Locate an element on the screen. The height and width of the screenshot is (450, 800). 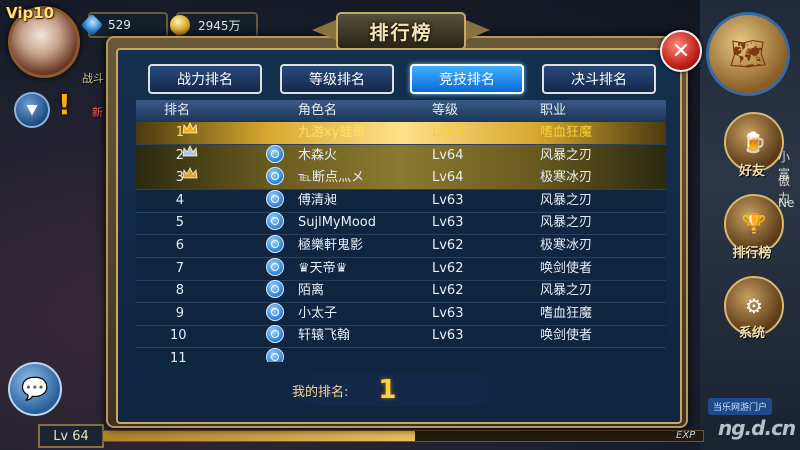
table-row: 9 小太子 Lv63 嗜血狂魔 is located at coordinates (401, 314).